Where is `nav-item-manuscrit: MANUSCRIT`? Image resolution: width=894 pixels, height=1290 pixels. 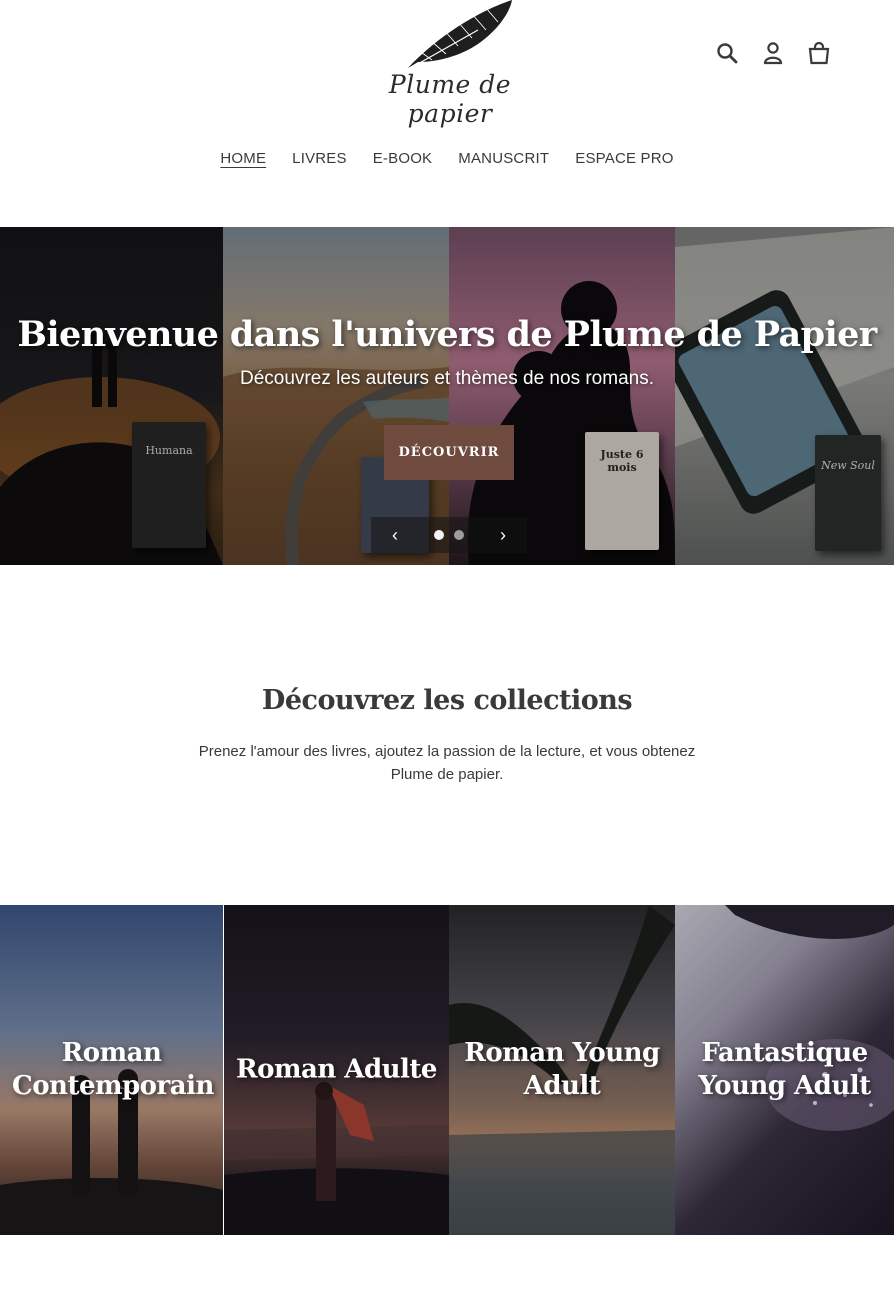 nav-item-manuscrit: MANUSCRIT is located at coordinates (503, 158).